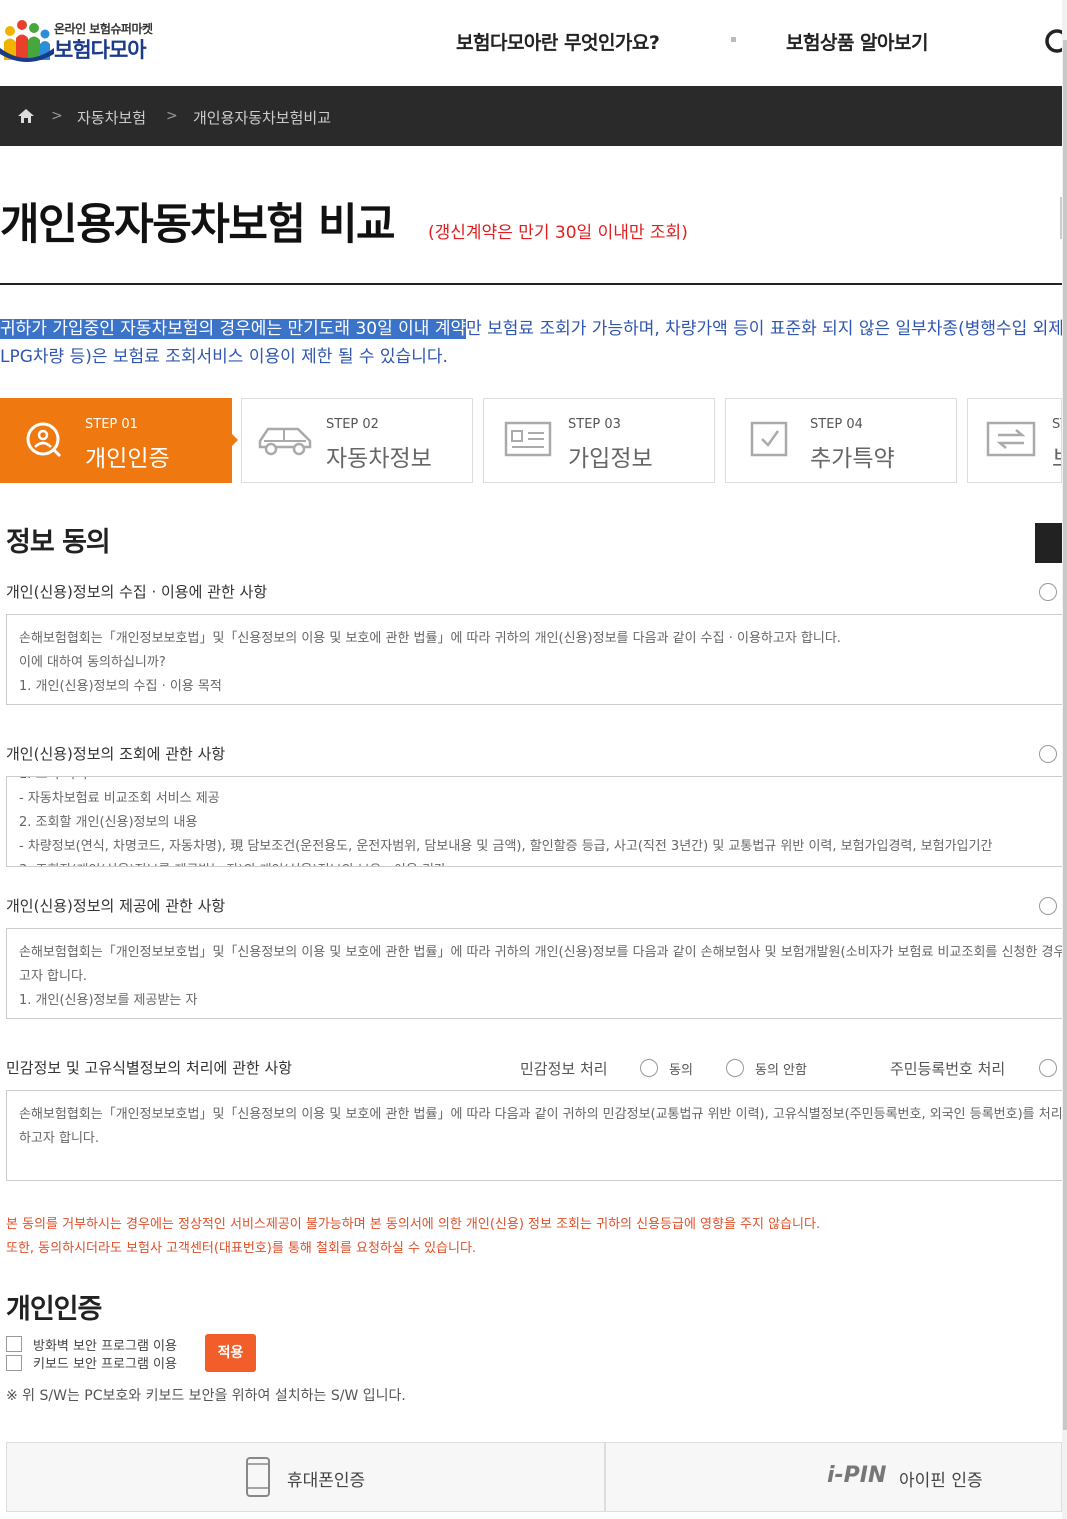 The height and width of the screenshot is (1519, 1067). I want to click on step-label: ST, so click(1056, 424).